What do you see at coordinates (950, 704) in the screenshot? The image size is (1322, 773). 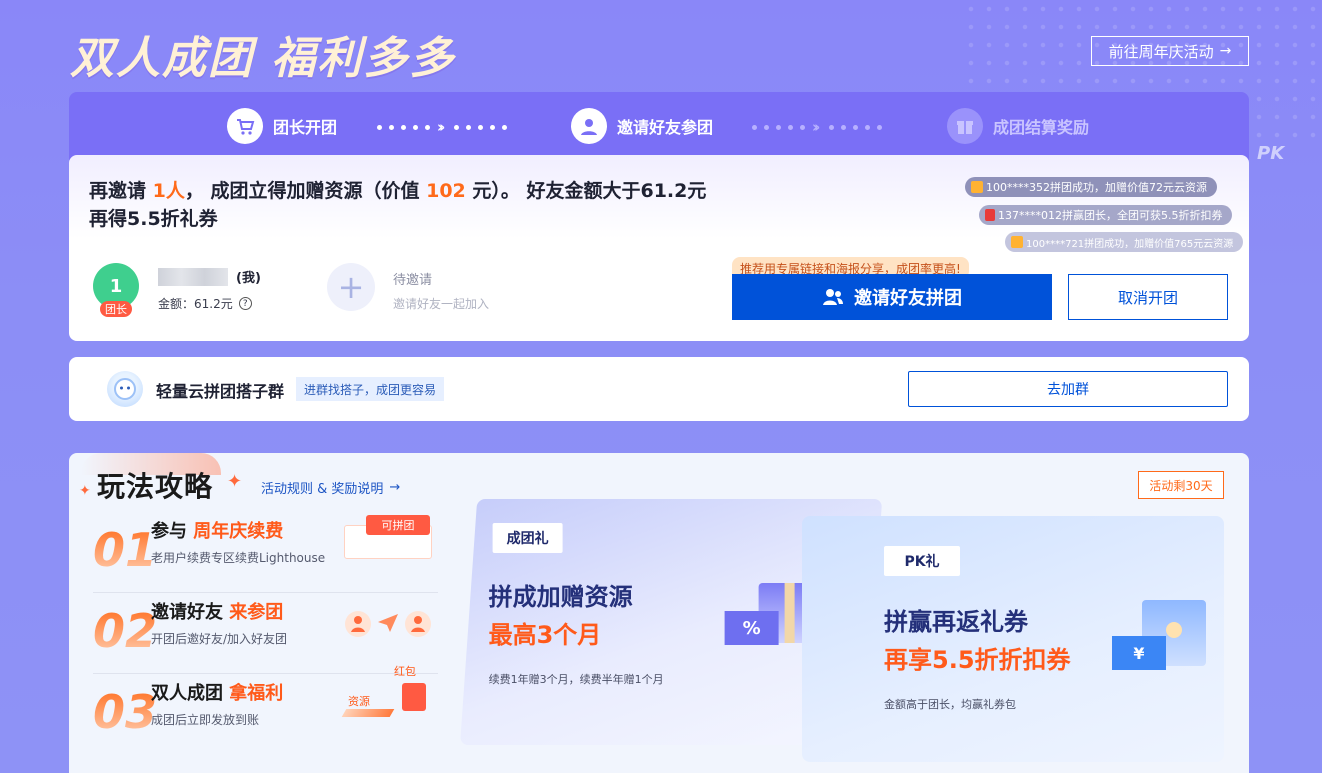 I see `reward-note: 金额高于团长，均赢礼券包` at bounding box center [950, 704].